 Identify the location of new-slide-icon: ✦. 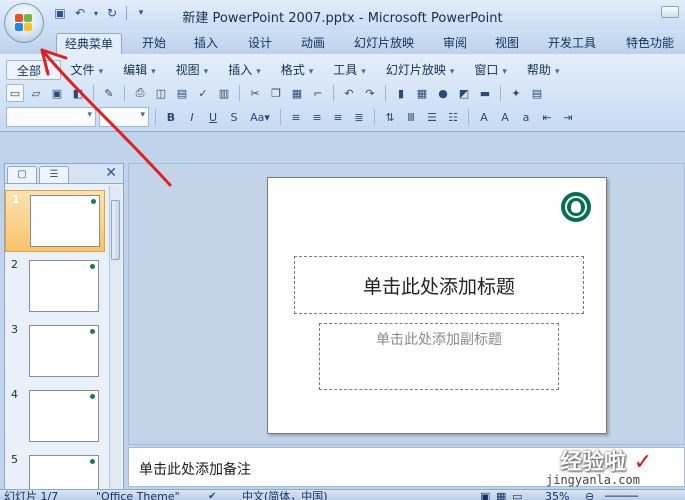
(516, 93).